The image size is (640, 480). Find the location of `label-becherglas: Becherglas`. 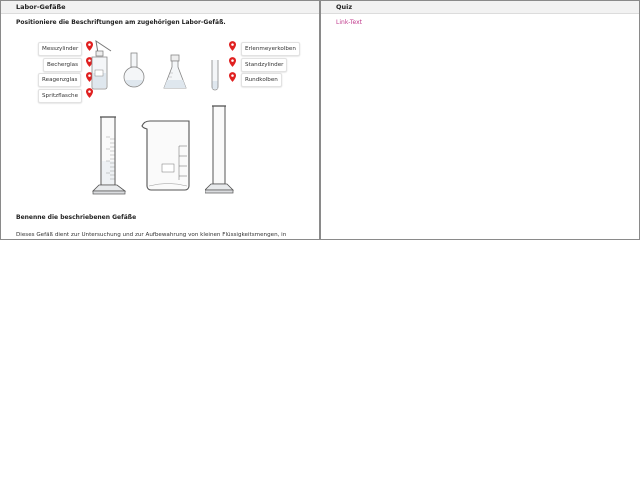

label-becherglas: Becherglas is located at coordinates (62, 65).